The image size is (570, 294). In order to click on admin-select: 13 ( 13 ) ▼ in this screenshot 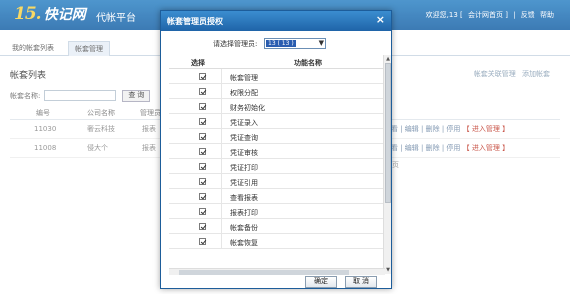, I will do `click(295, 43)`.